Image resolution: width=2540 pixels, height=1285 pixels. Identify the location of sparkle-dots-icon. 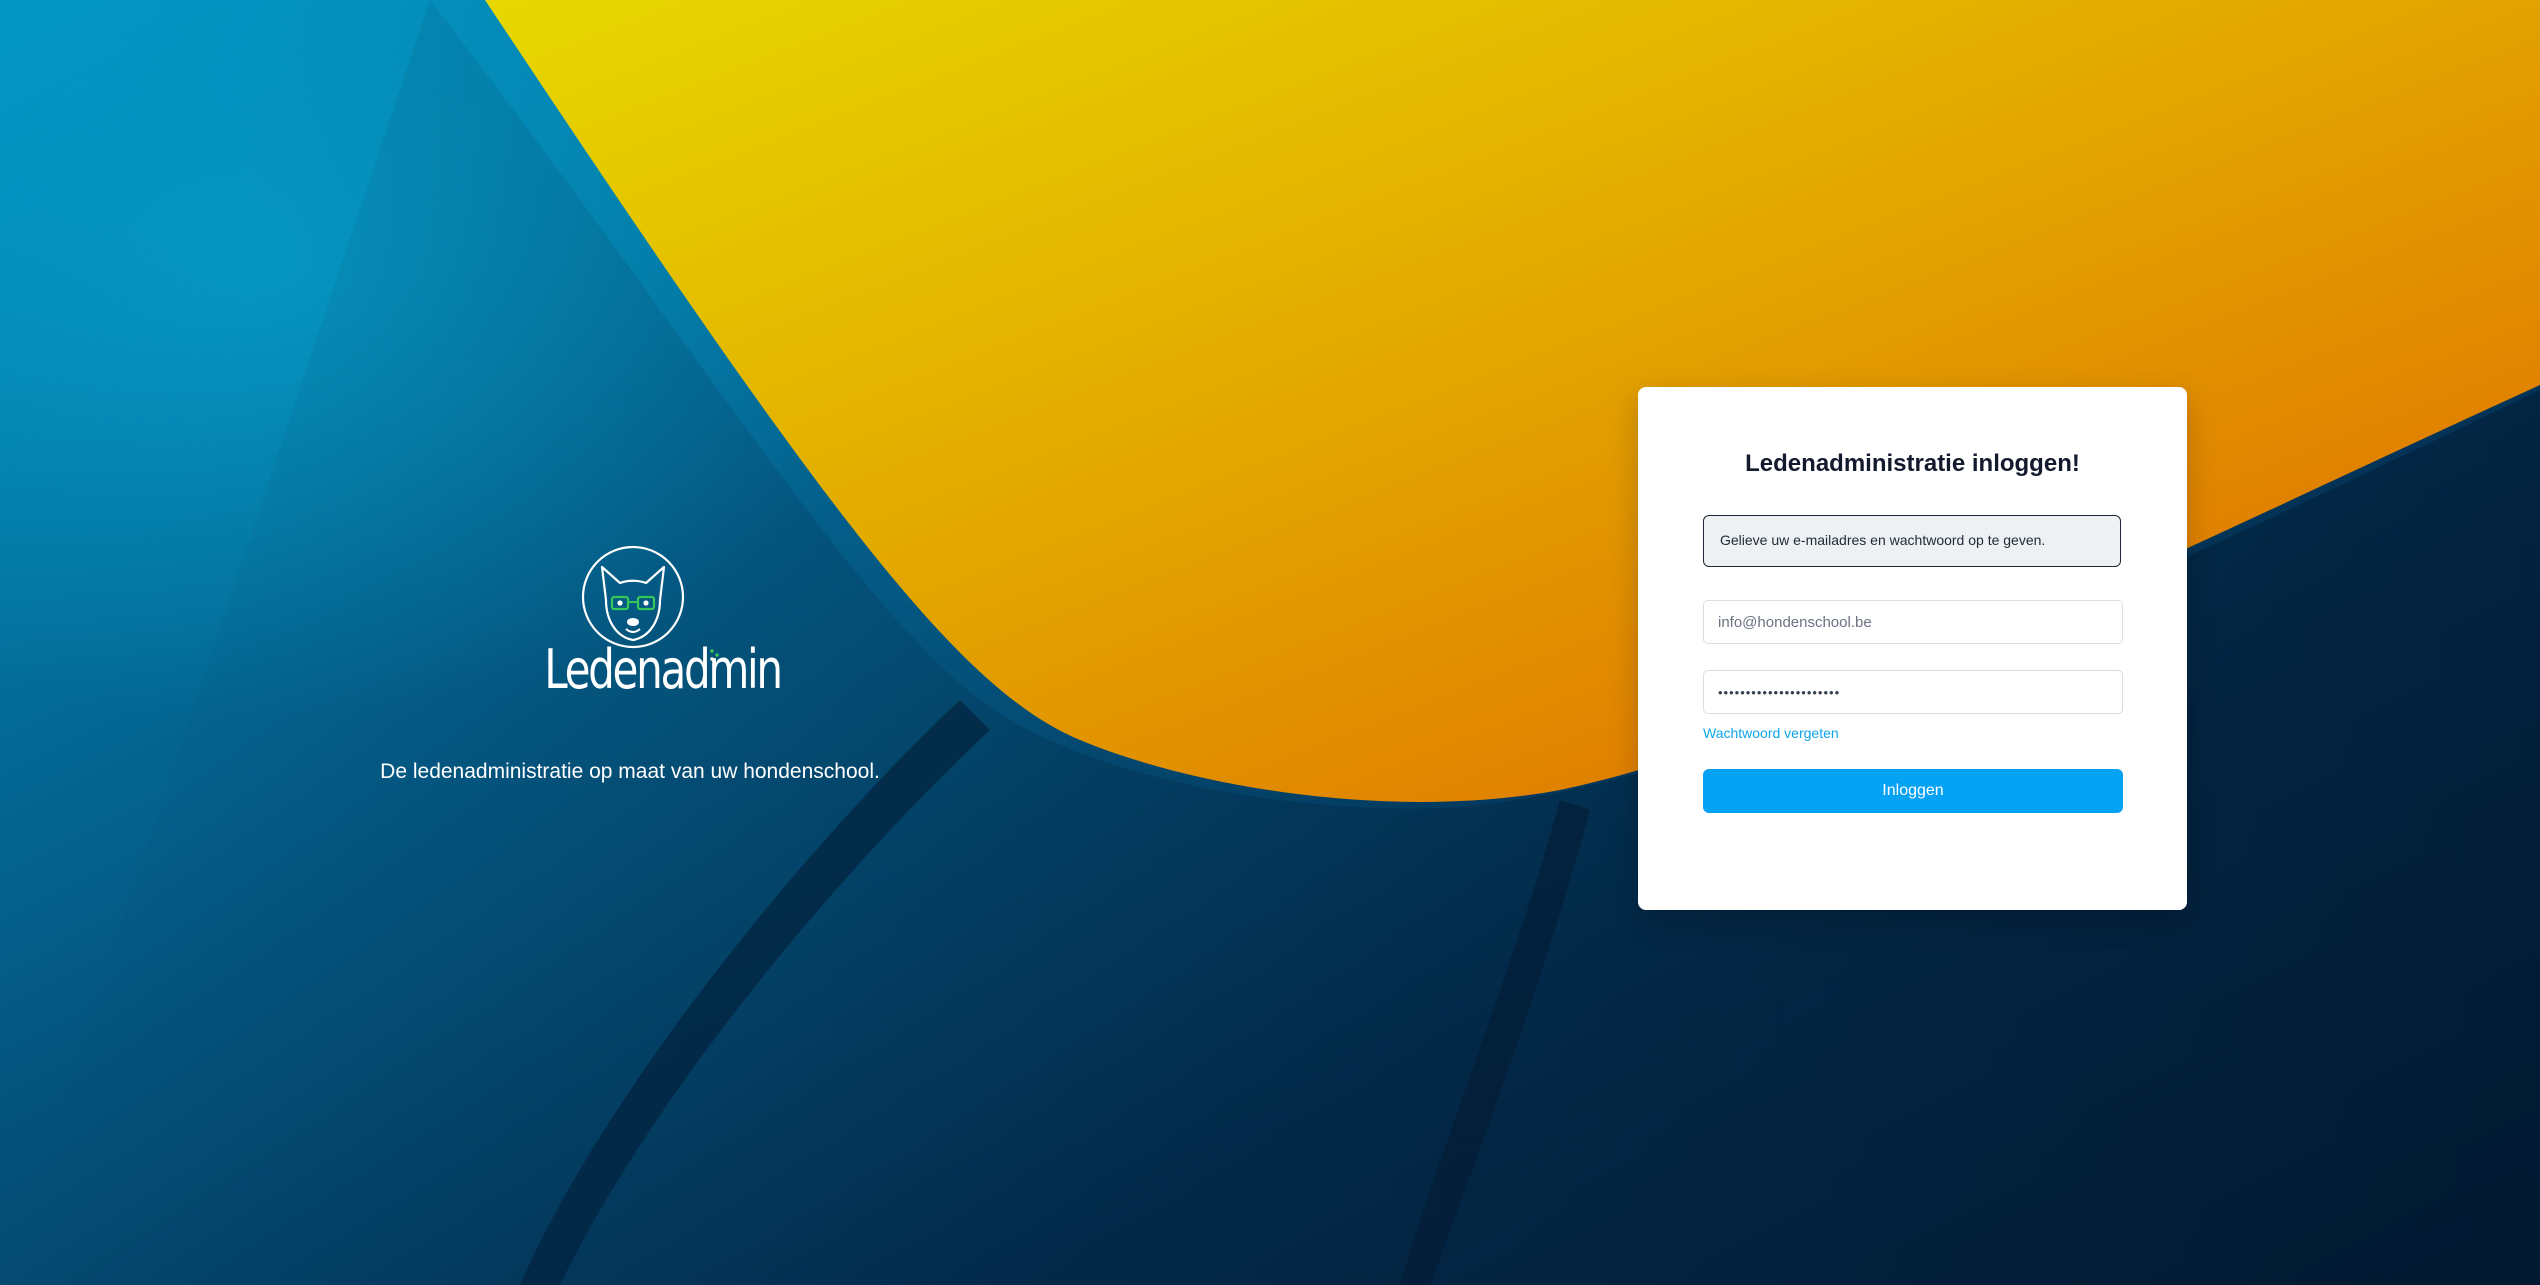
(714, 655).